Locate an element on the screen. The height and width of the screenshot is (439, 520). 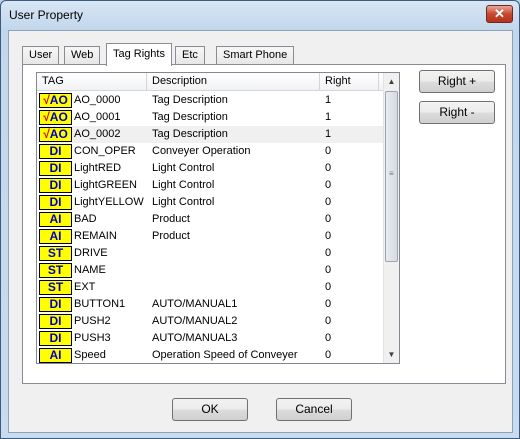
table-row: DI LightGREEN Light Control 0 is located at coordinates (210, 185).